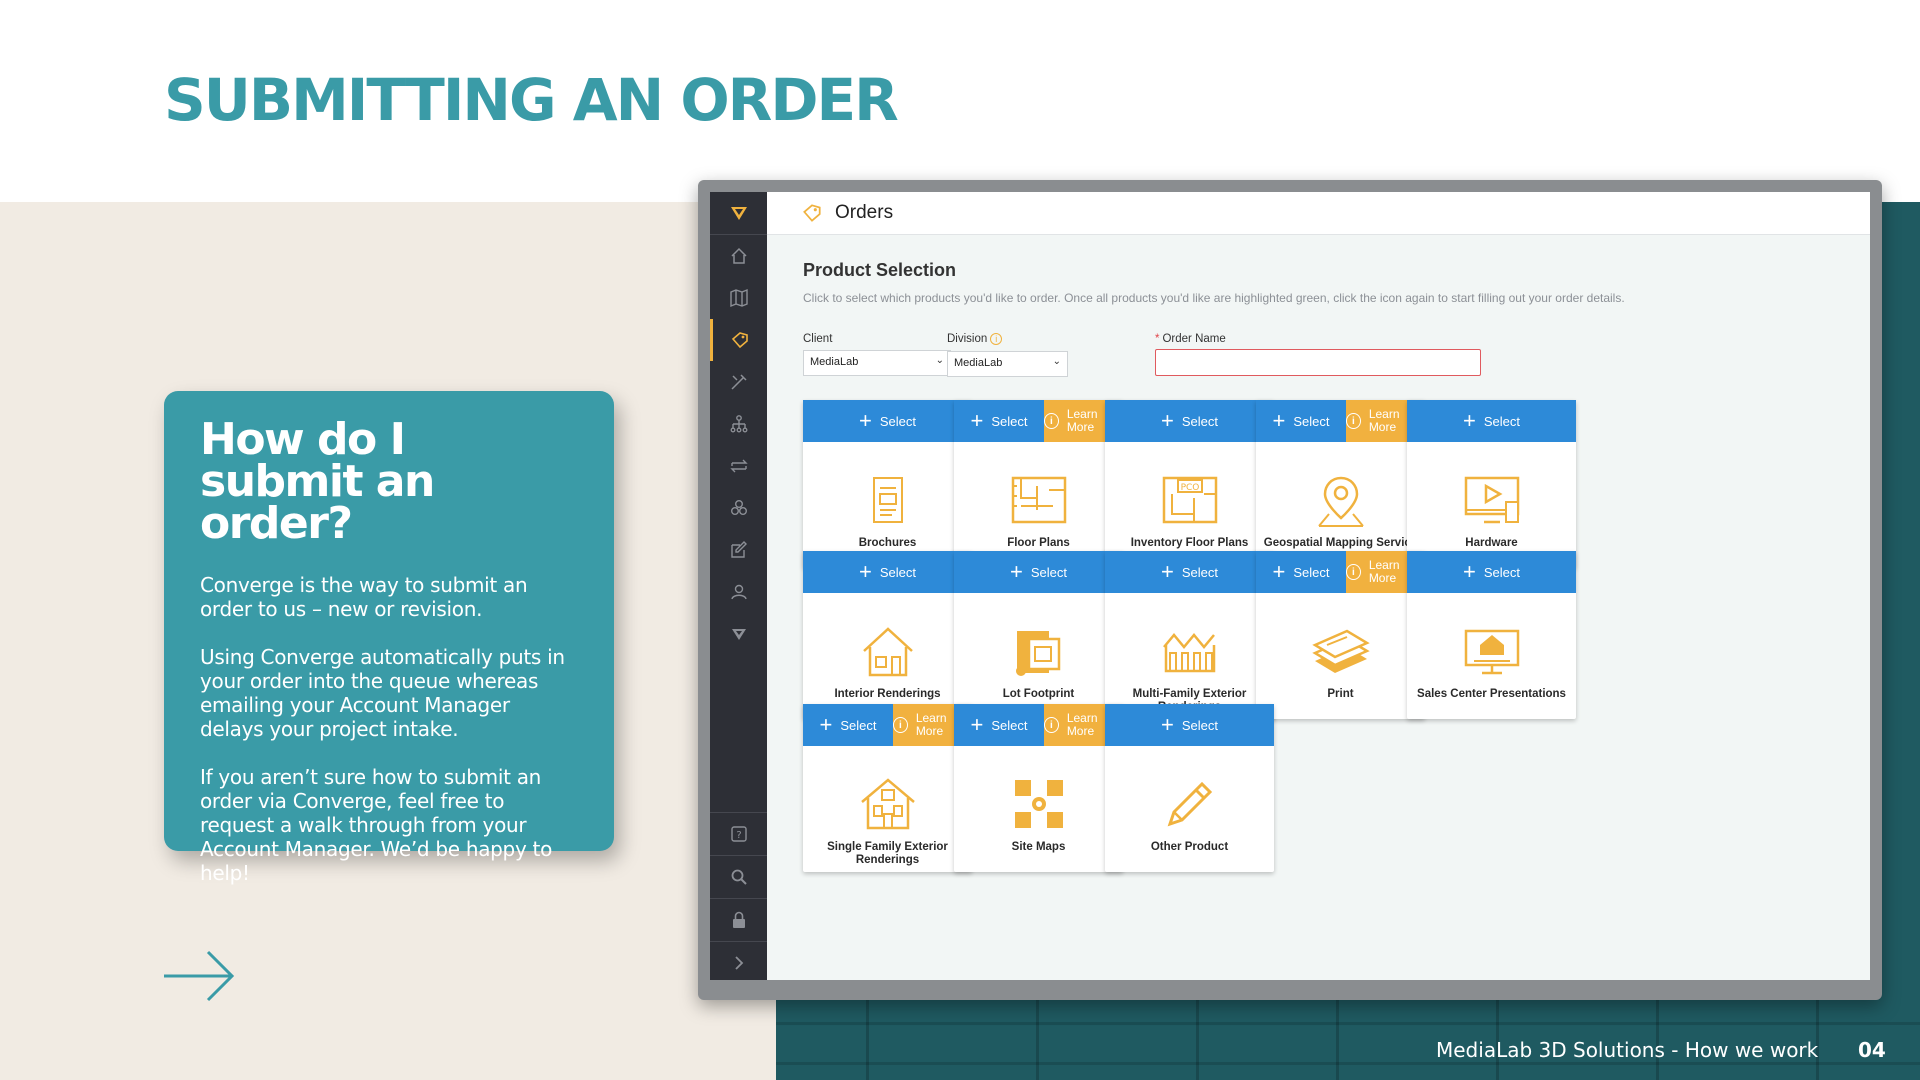 This screenshot has width=1920, height=1080. What do you see at coordinates (738, 920) in the screenshot?
I see `lock-icon` at bounding box center [738, 920].